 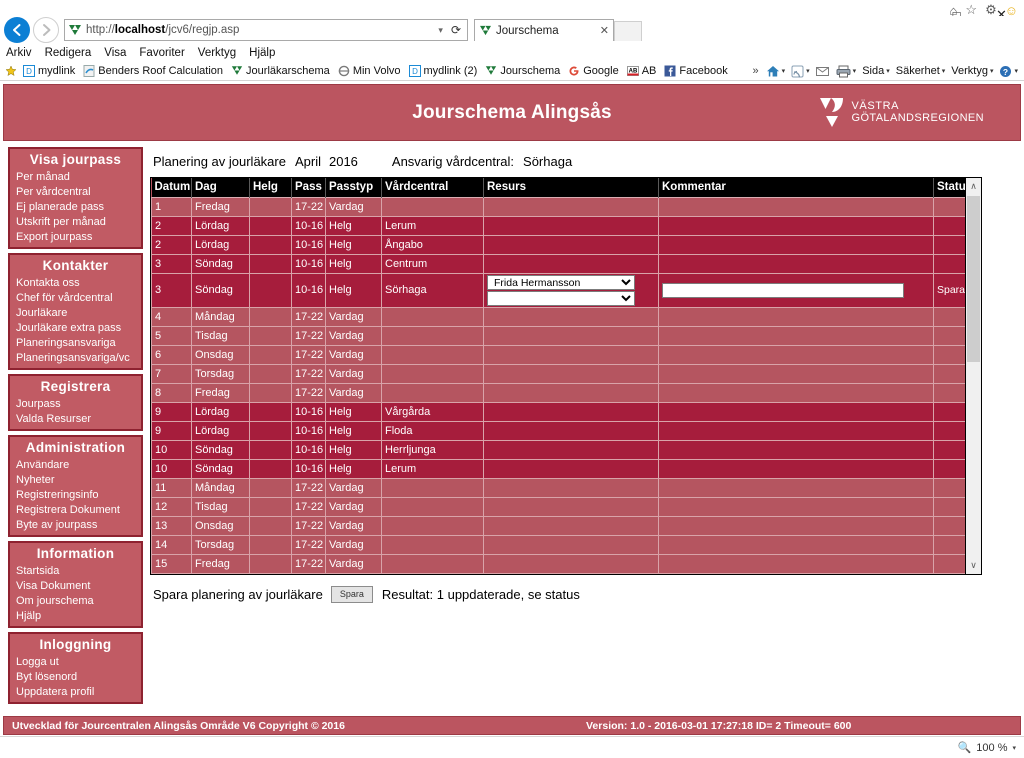 What do you see at coordinates (440, 30) in the screenshot?
I see `address-dropdown-icon: ▾` at bounding box center [440, 30].